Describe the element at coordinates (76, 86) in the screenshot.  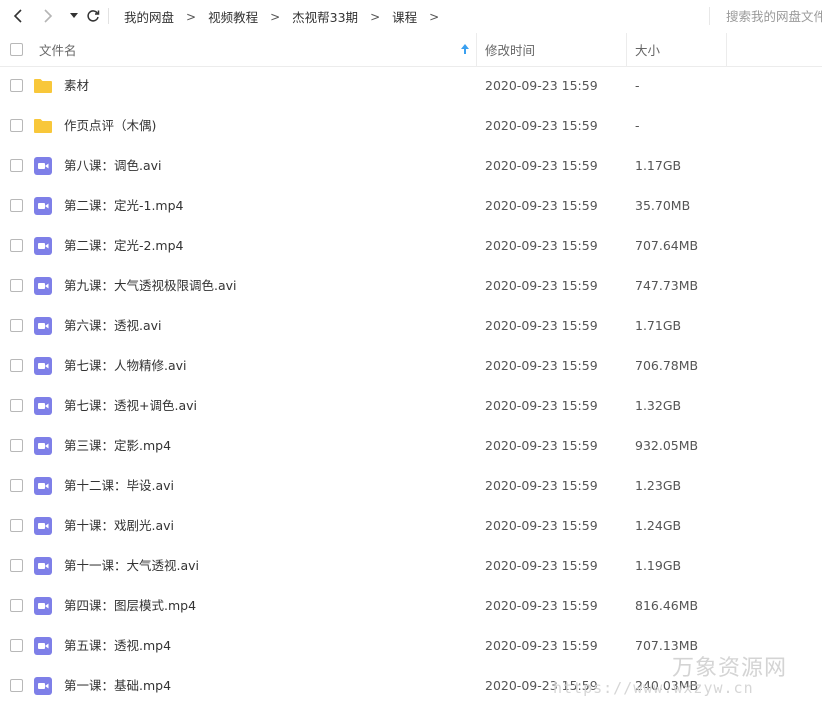
I see `file-name: 素材` at that location.